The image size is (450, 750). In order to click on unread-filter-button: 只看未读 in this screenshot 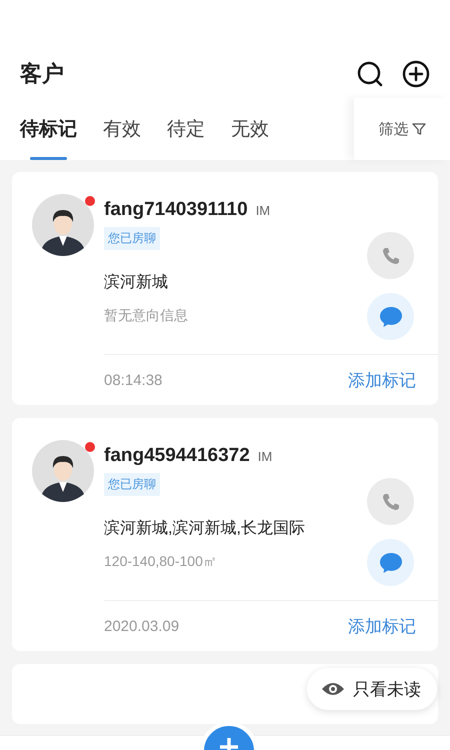, I will do `click(372, 689)`.